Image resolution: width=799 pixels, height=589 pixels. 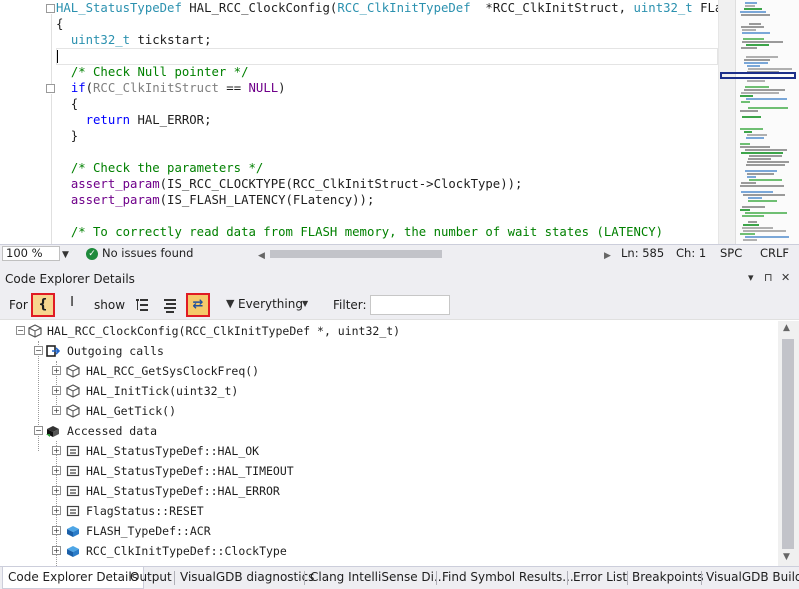 I want to click on tree-group-accessed-data: − Accessed data, so click(x=385, y=431).